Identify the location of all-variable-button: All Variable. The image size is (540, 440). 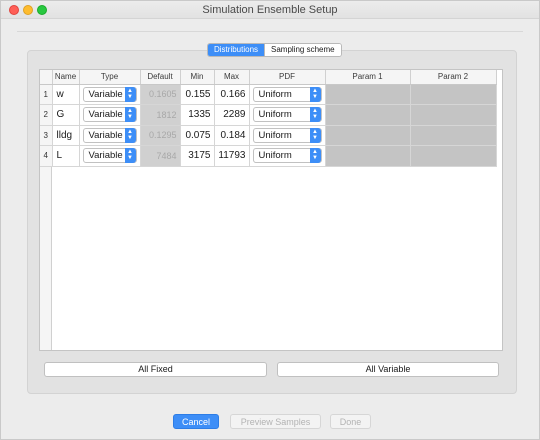
(388, 369).